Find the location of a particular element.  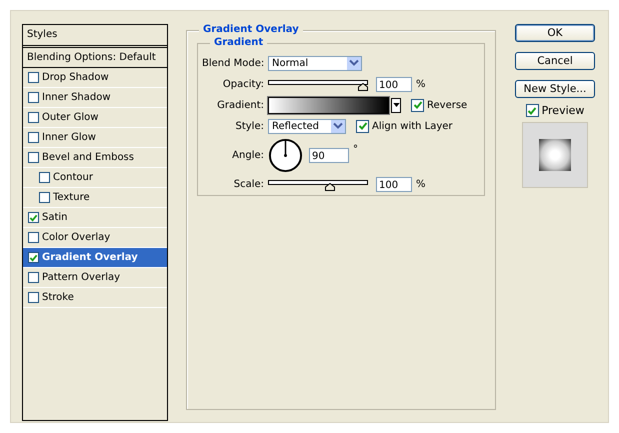

field-label: Style: is located at coordinates (249, 126).